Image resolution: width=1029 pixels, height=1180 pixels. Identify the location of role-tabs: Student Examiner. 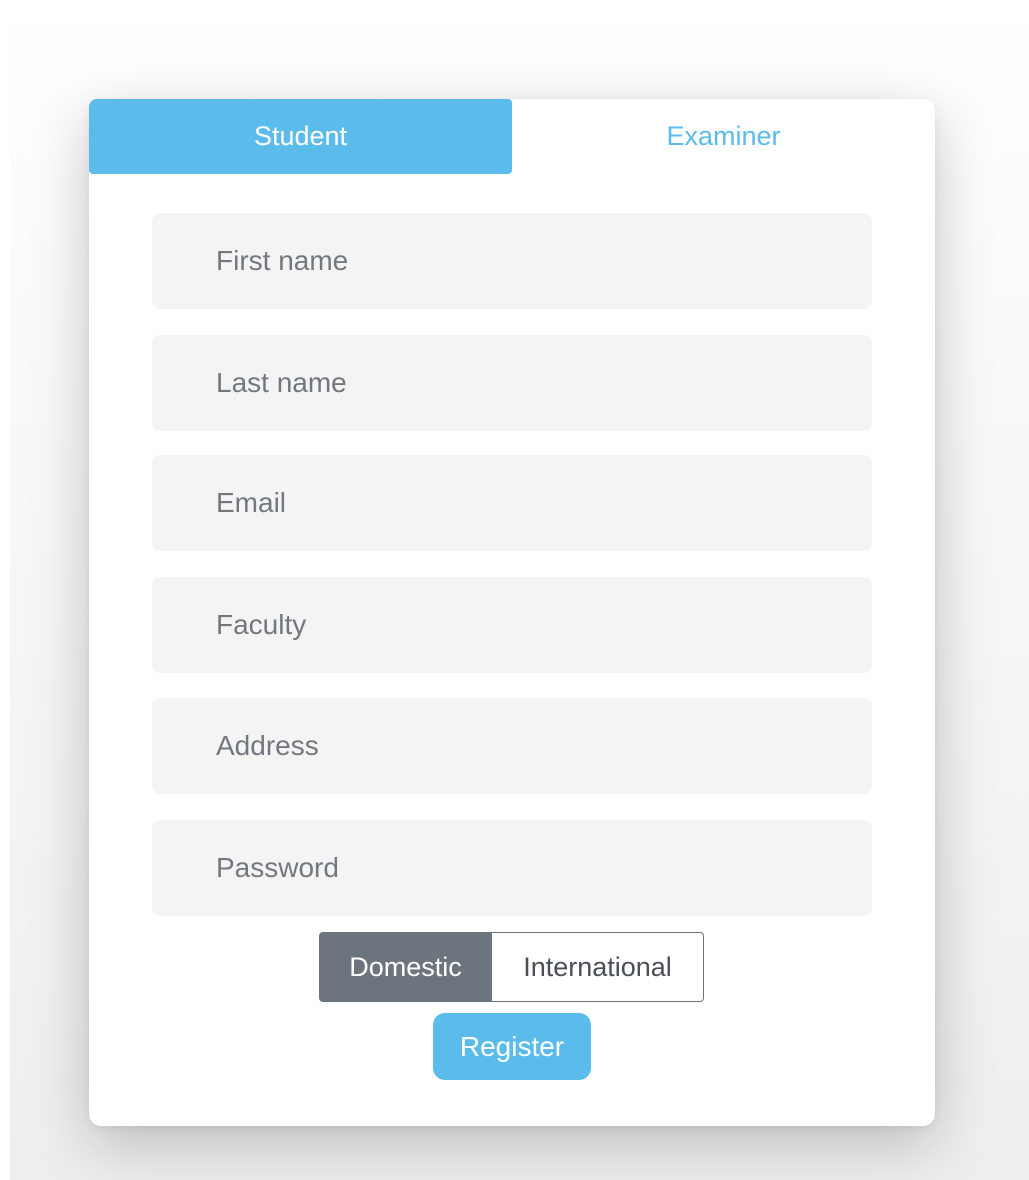
(512, 136).